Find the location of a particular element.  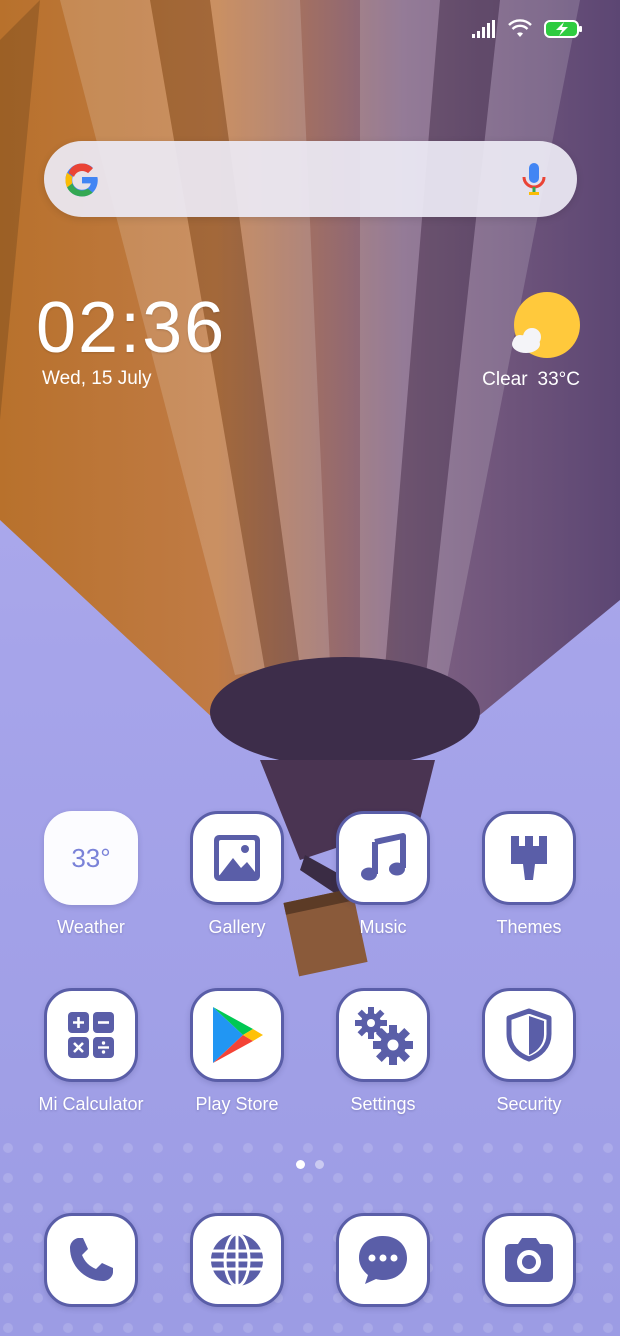

app-security: Security is located at coordinates (529, 1051).